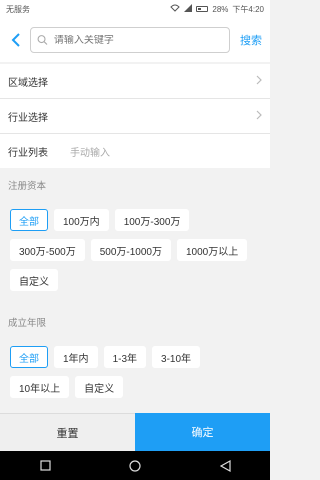  I want to click on founding-option-1-3y: 1-3年, so click(125, 357).